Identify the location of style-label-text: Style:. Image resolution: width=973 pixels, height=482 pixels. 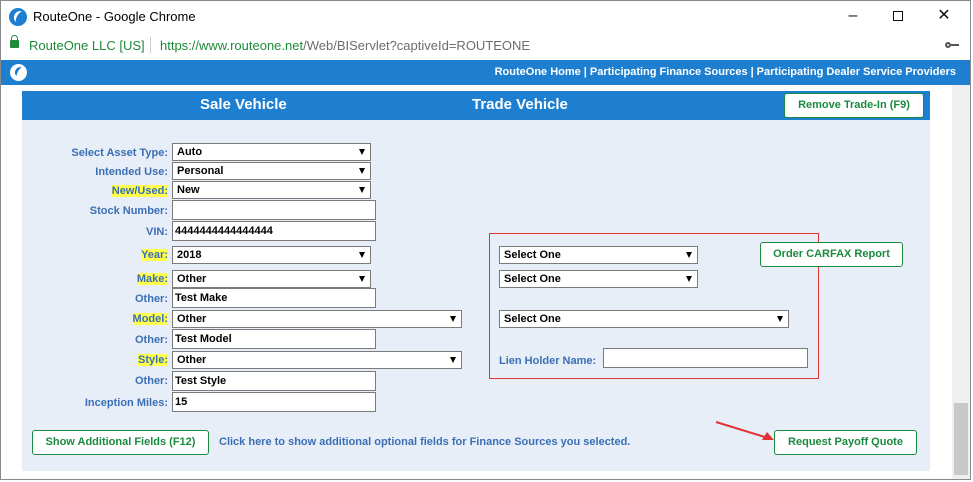
(153, 360).